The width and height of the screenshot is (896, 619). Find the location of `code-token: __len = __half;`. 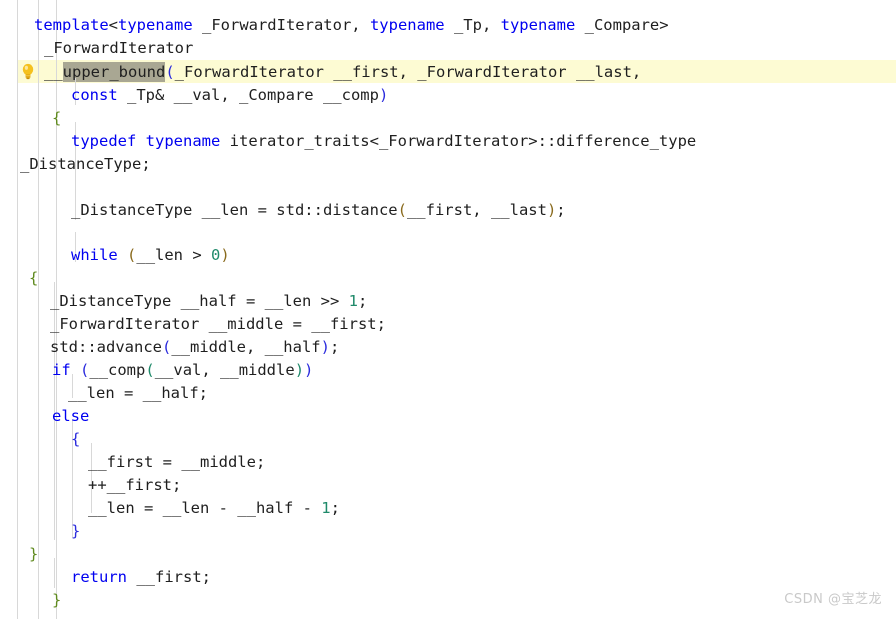

code-token: __len = __half; is located at coordinates (138, 393).